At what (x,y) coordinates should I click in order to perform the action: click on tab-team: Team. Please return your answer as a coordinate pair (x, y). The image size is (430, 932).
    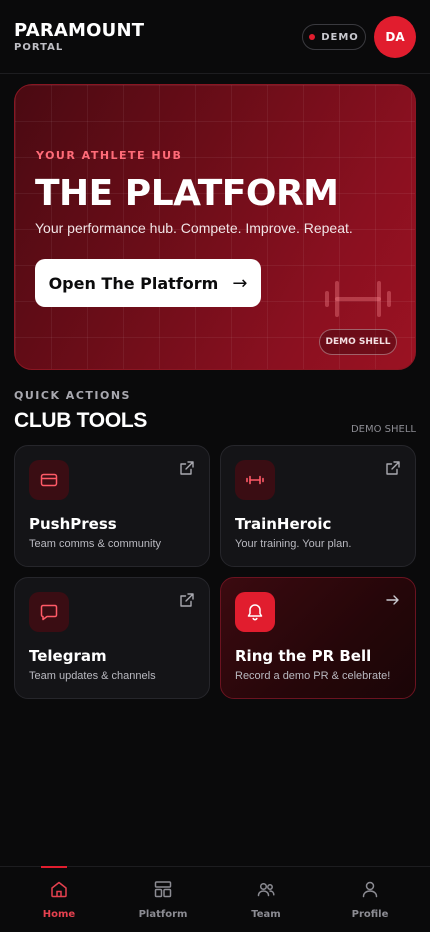
    Looking at the image, I should click on (266, 899).